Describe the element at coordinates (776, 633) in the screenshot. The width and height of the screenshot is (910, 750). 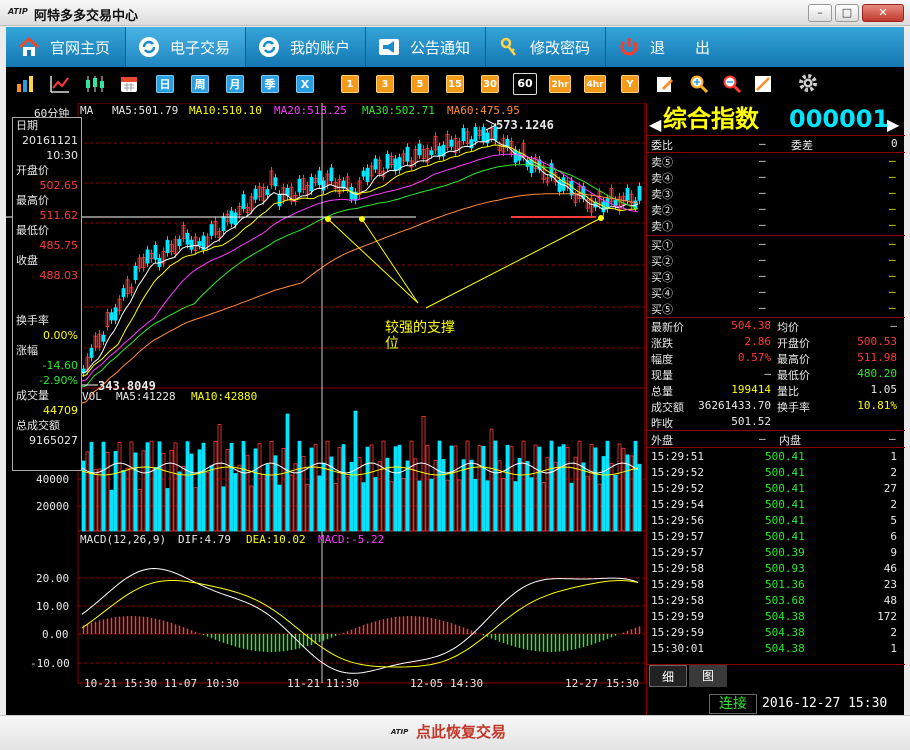
I see `tick-row: 15:29:59 504.38 2` at that location.